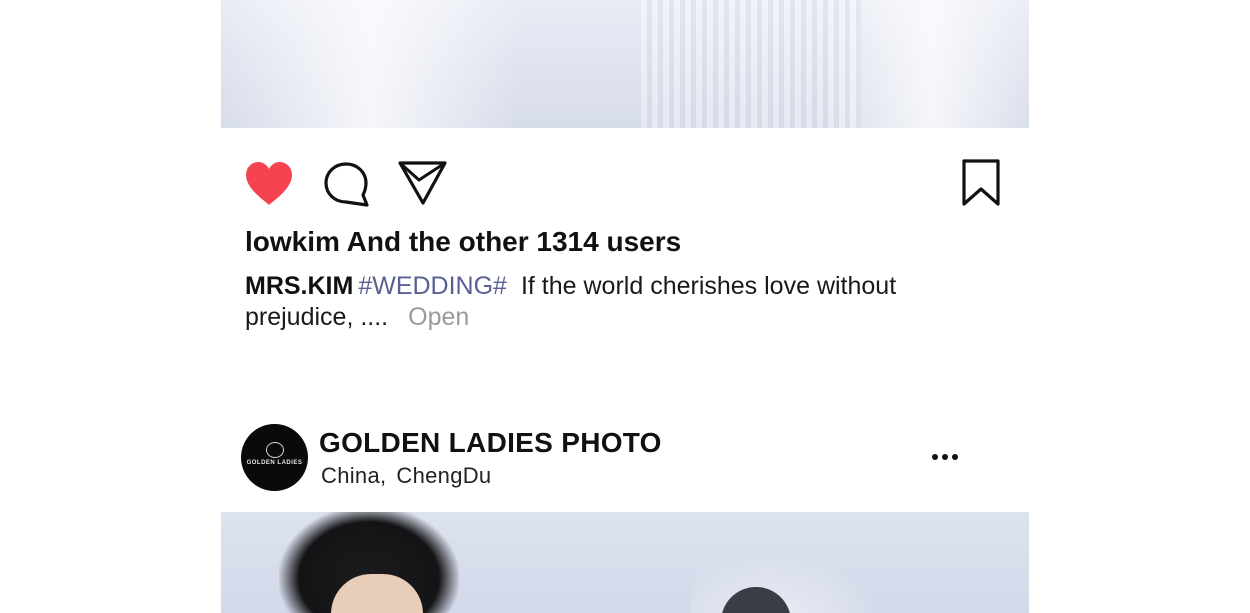  What do you see at coordinates (371, 64) in the screenshot?
I see `dress-drape` at bounding box center [371, 64].